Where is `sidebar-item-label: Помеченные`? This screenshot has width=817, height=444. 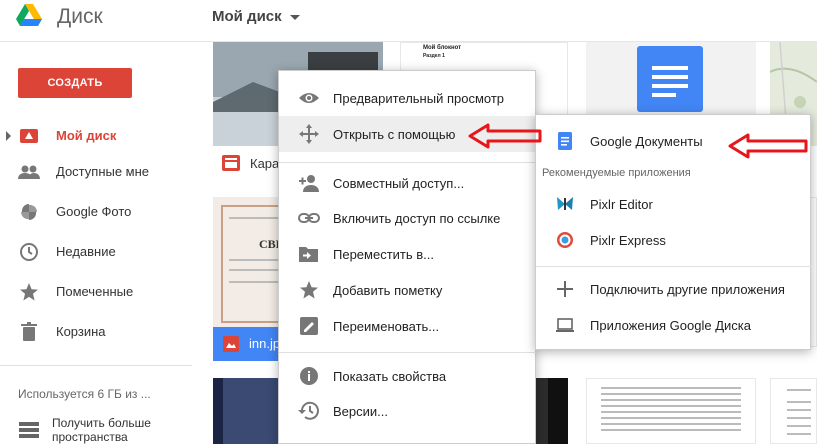
sidebar-item-label: Помеченные is located at coordinates (95, 291).